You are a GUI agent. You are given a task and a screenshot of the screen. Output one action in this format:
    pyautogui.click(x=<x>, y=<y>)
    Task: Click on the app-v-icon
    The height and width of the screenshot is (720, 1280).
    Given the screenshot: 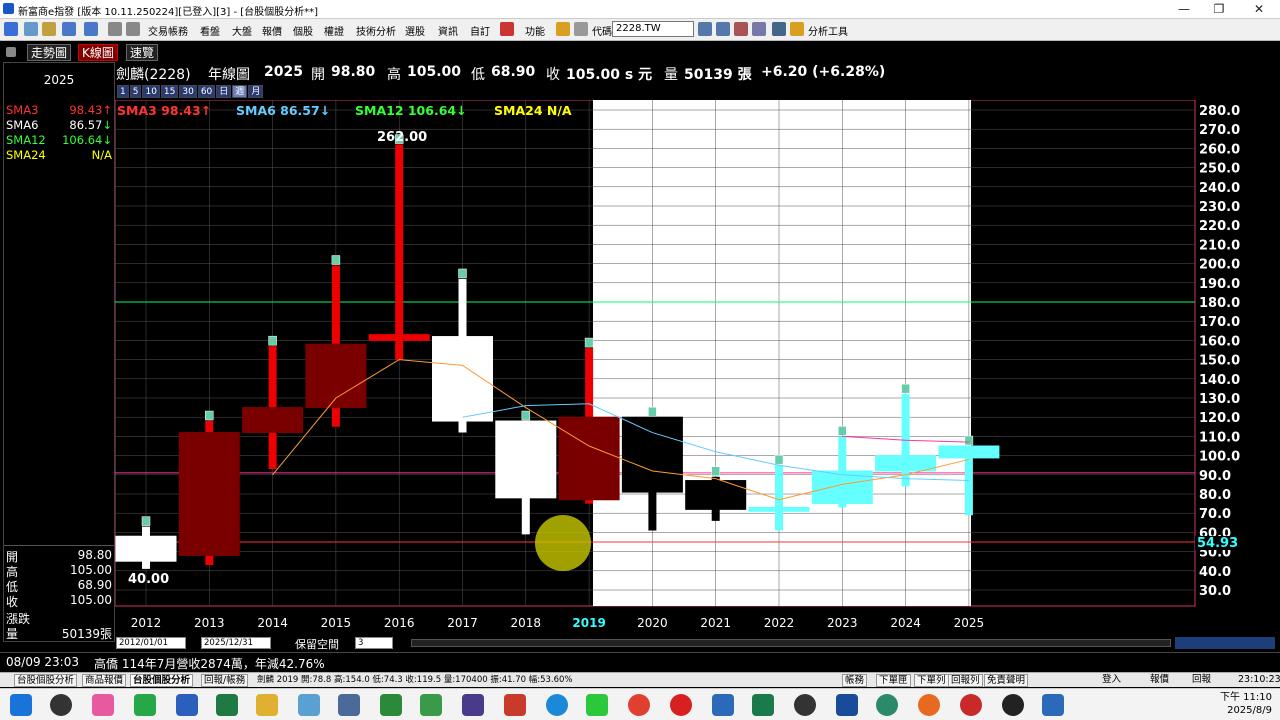 What is the action you would take?
    pyautogui.click(x=473, y=705)
    